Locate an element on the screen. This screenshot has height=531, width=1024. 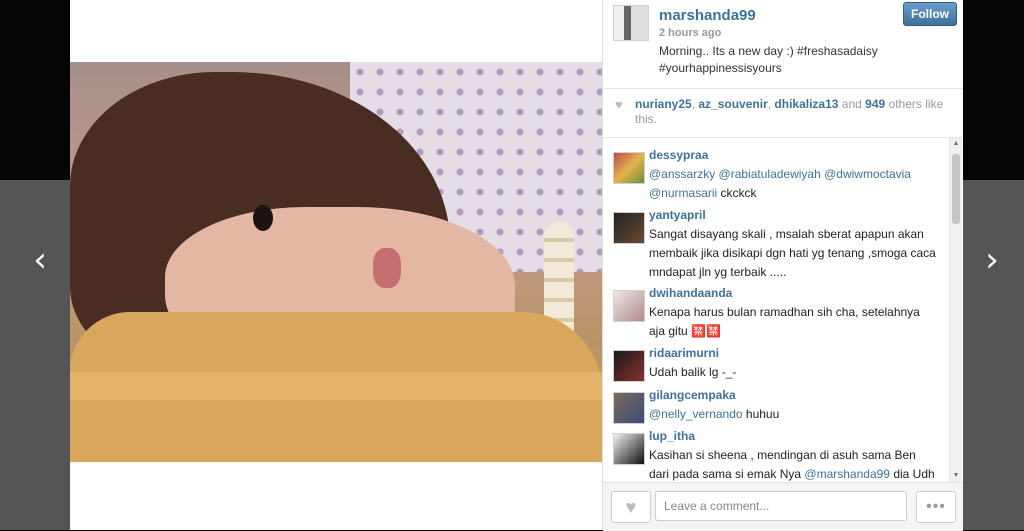
commenter-username: dwihandaanda is located at coordinates (690, 293).